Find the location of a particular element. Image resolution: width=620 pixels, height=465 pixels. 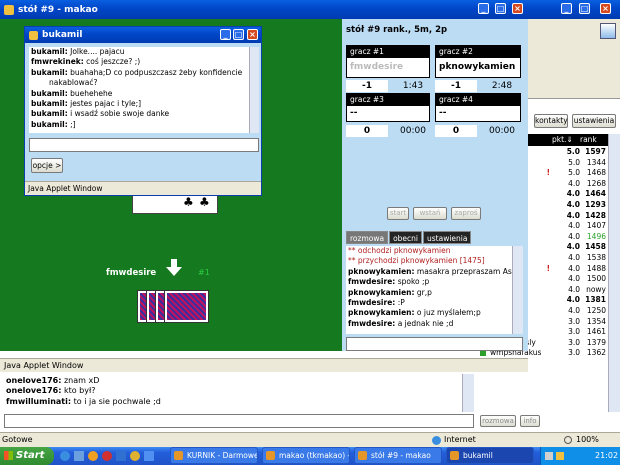

ranking-rank: 1293 is located at coordinates (595, 204).